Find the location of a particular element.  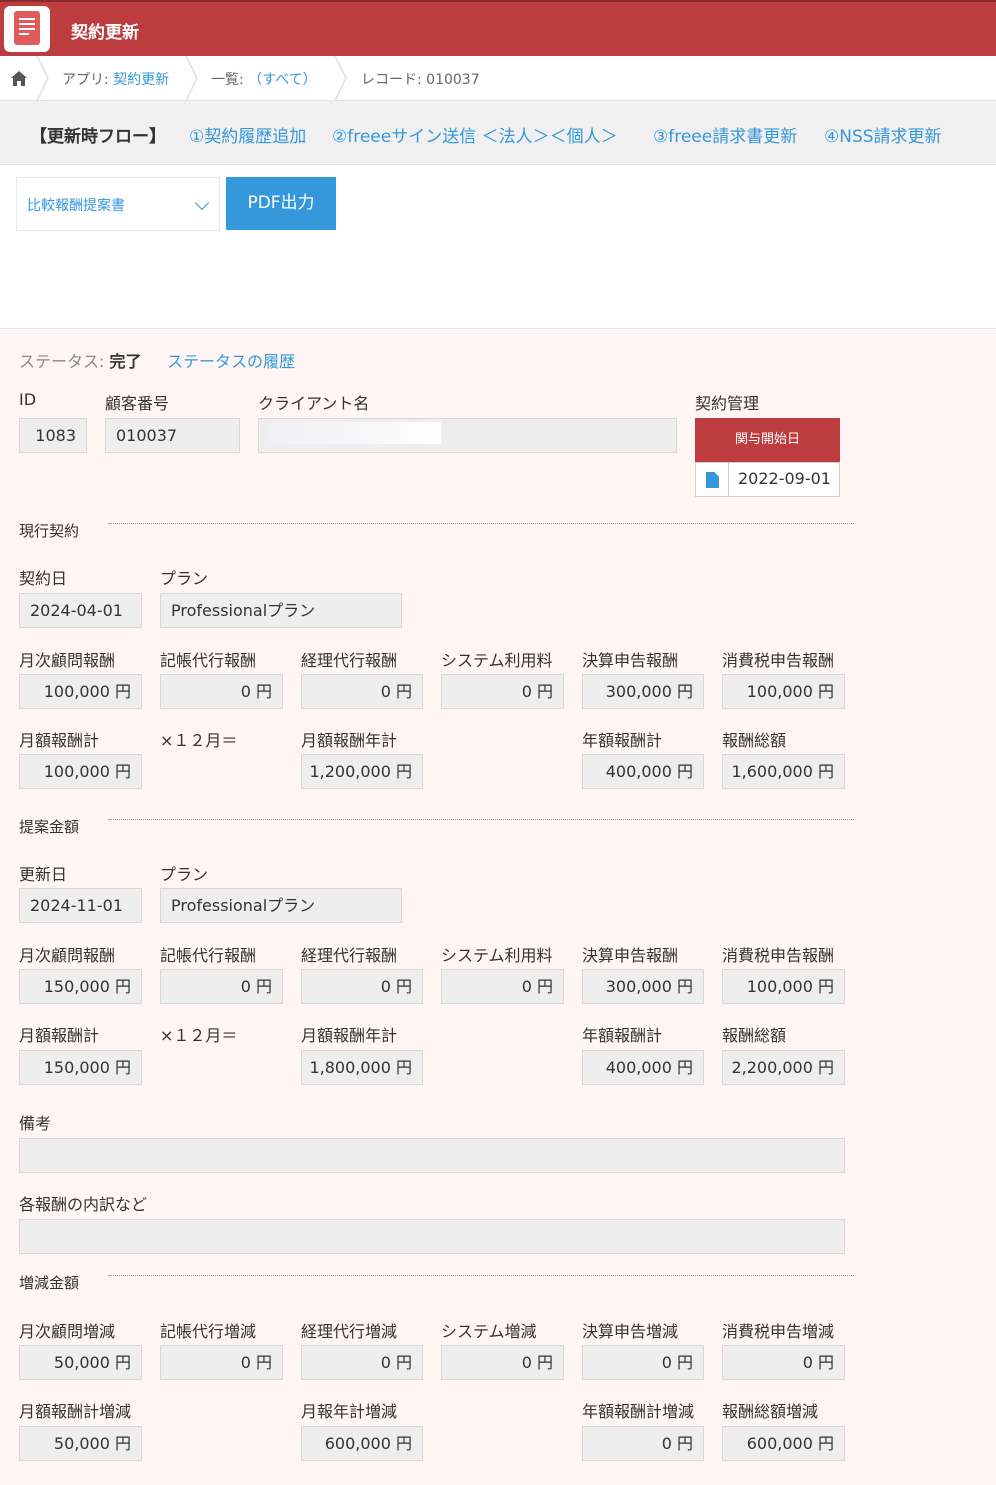

group-difference: 増減金額 is located at coordinates (49, 1283).